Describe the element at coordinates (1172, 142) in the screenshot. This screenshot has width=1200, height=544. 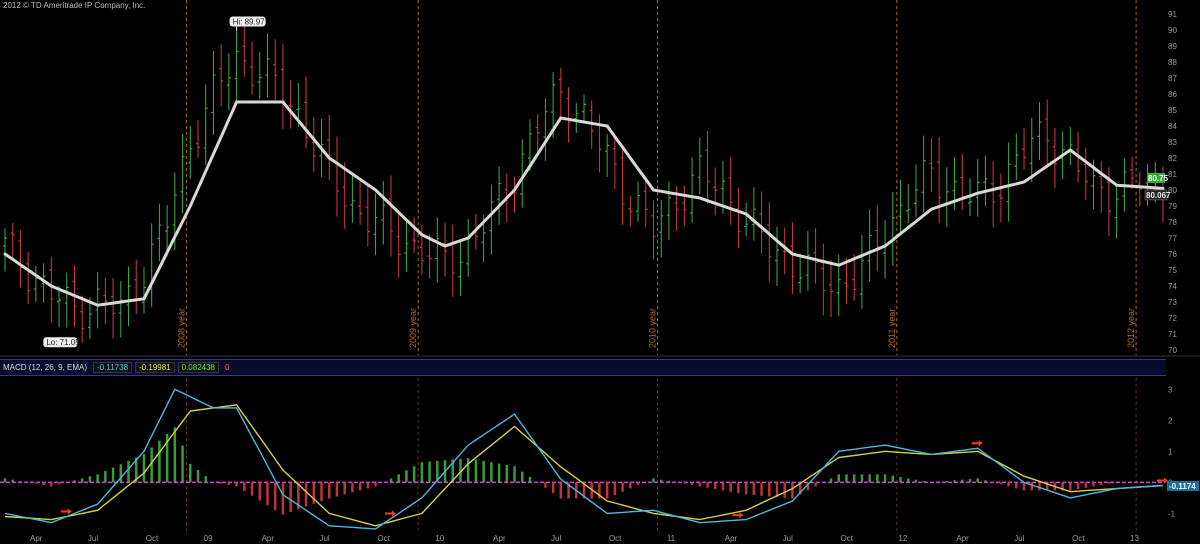
I see `price-axis-tick: 83` at that location.